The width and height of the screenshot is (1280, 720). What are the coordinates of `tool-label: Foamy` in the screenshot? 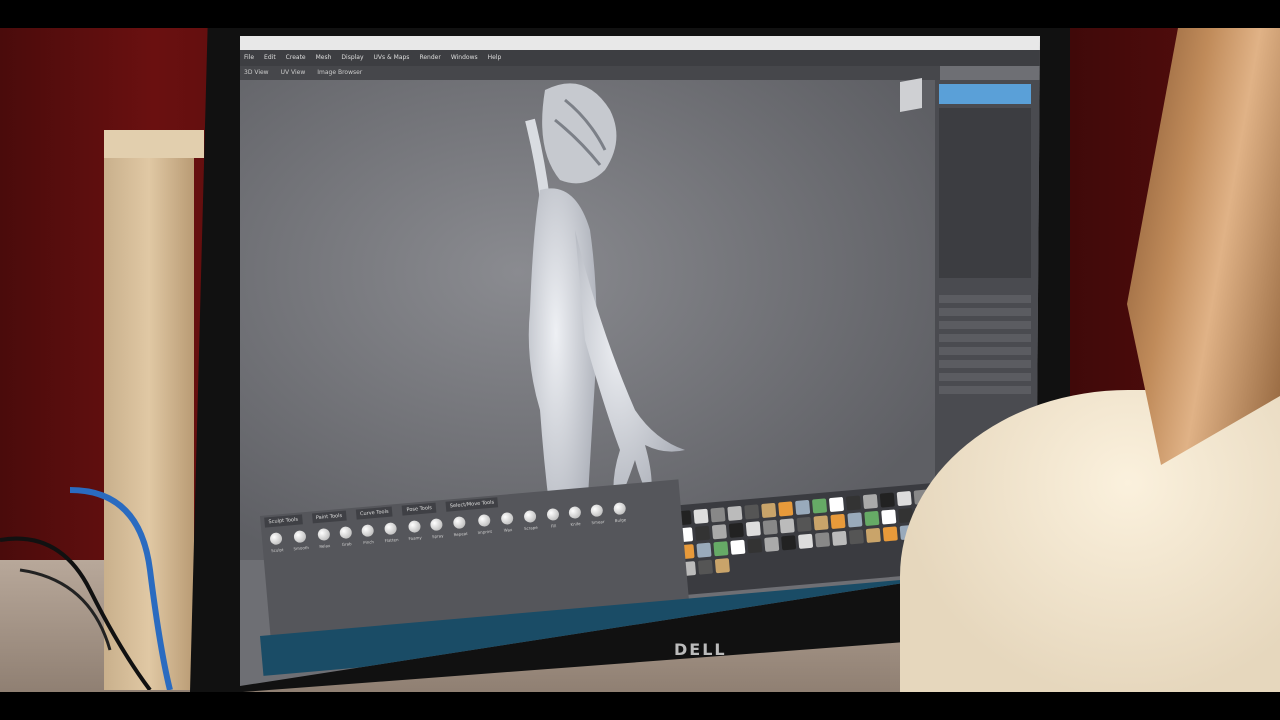 It's located at (415, 538).